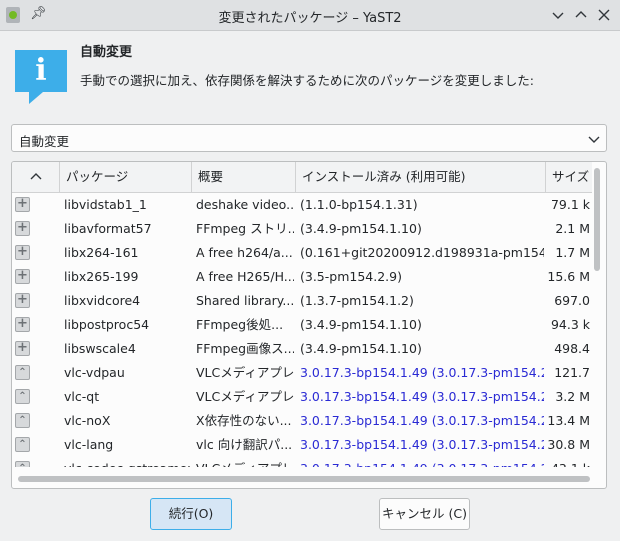 The width and height of the screenshot is (620, 541). I want to click on size-cell: 2.1 M, so click(572, 228).